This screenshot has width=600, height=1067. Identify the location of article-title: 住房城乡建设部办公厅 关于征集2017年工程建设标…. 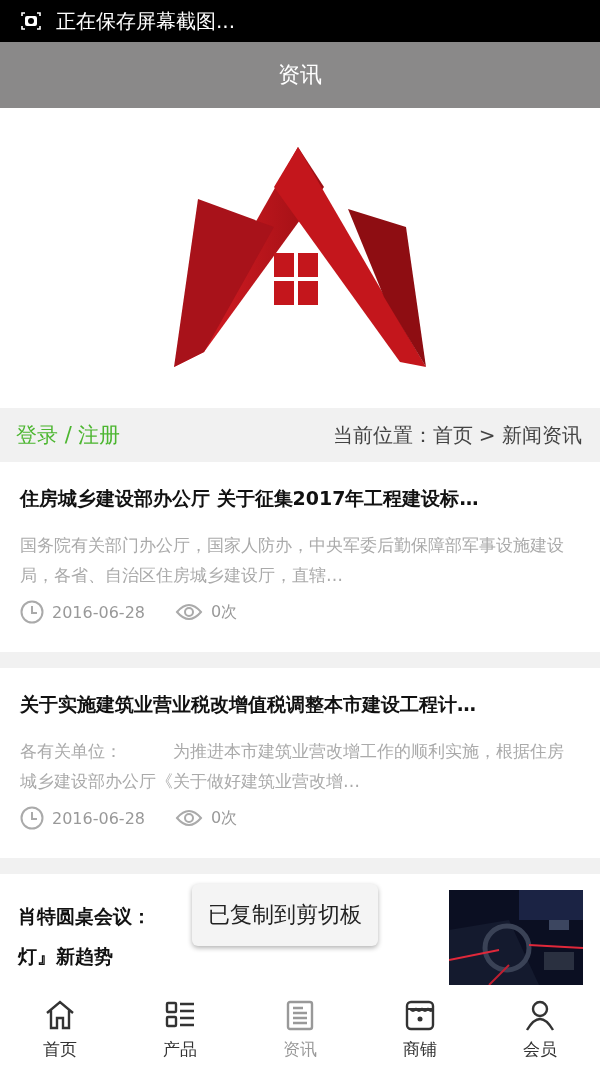
(300, 499).